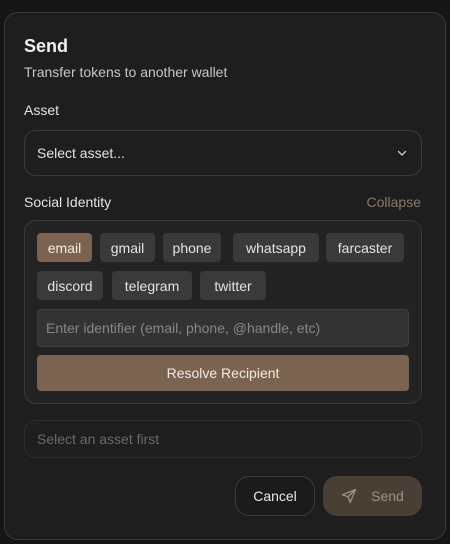 The width and height of the screenshot is (450, 544). What do you see at coordinates (46, 46) in the screenshot?
I see `dialog-title: Send` at bounding box center [46, 46].